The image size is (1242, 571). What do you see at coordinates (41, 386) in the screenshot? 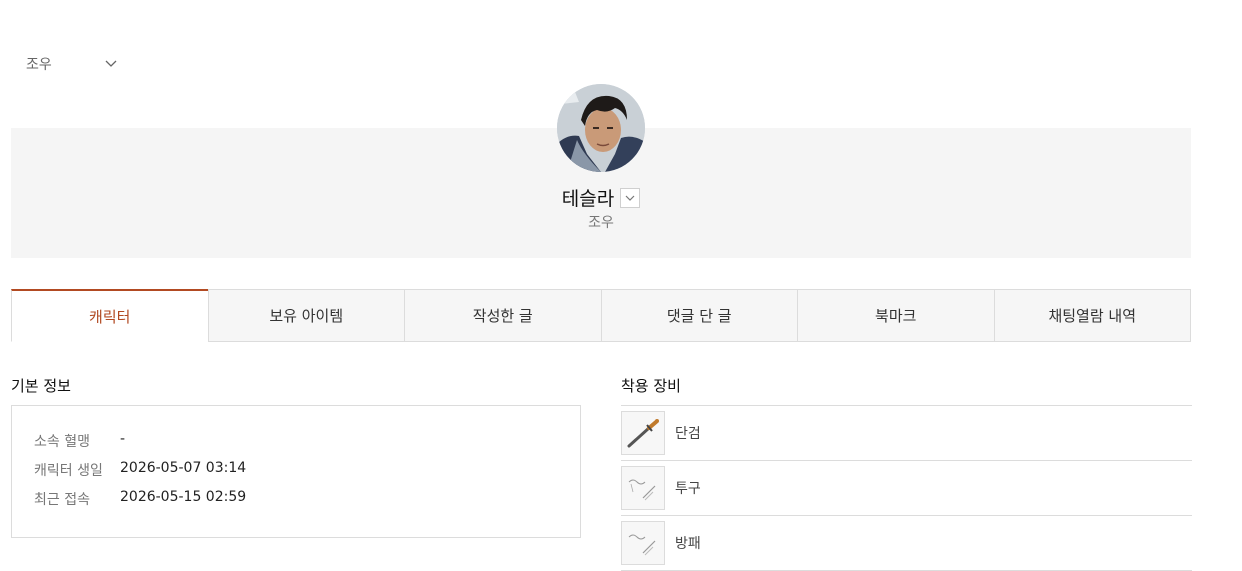
I see `basic-info-title: 기본 정보` at bounding box center [41, 386].